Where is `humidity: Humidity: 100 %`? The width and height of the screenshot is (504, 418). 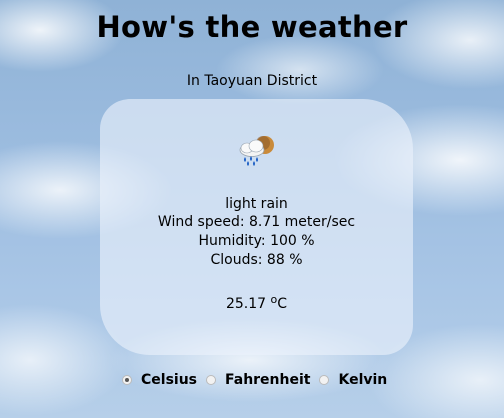
humidity: Humidity: 100 % is located at coordinates (256, 241).